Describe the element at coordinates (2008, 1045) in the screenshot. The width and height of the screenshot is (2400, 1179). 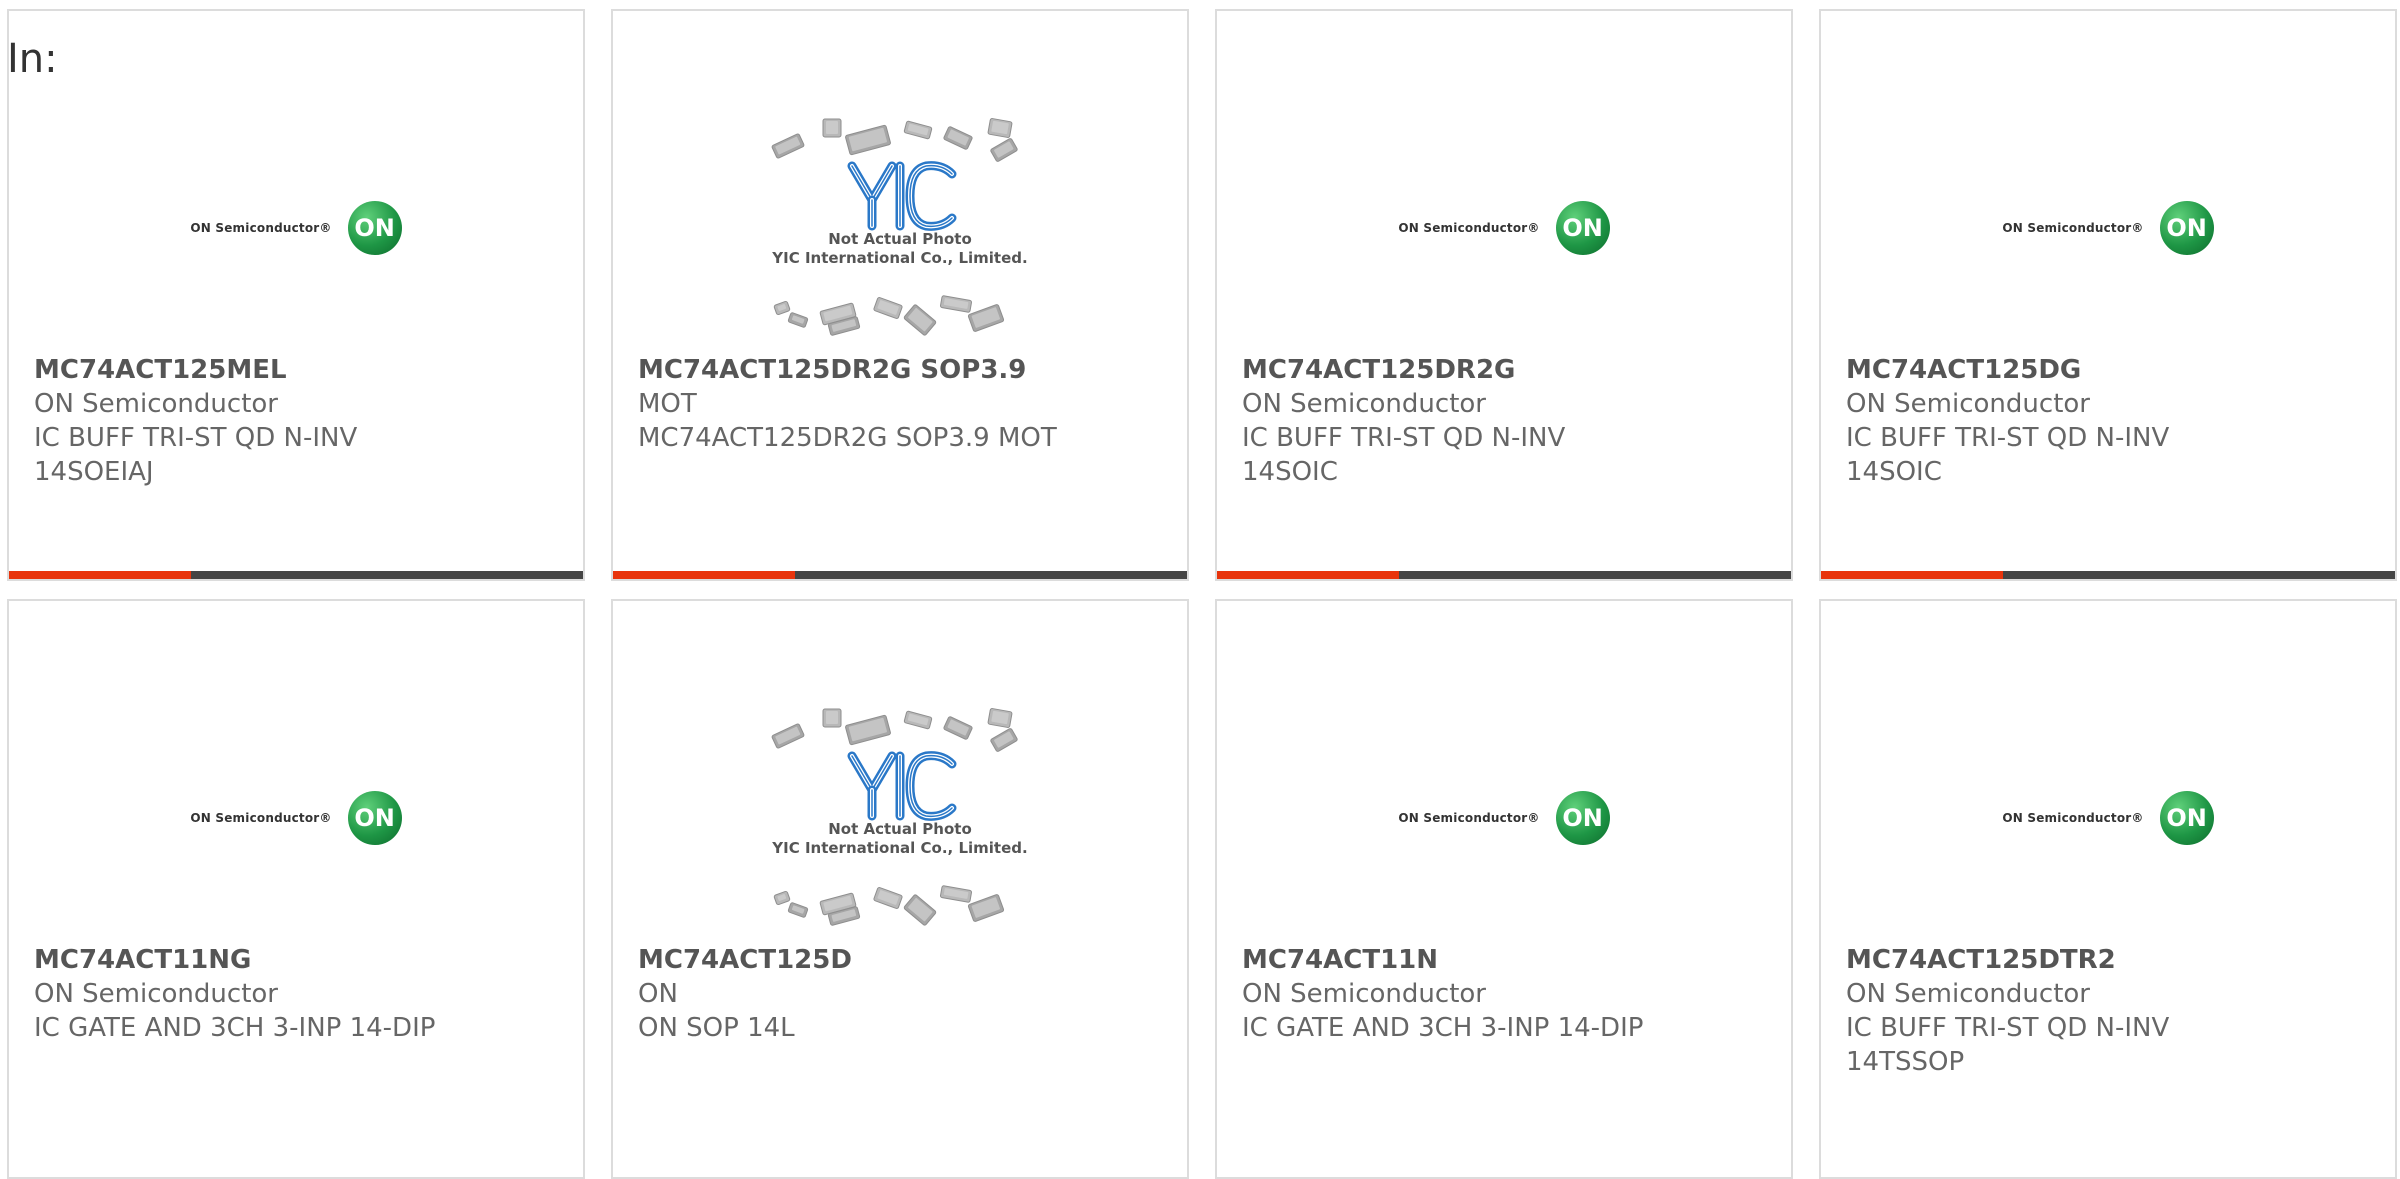
I see `description: IC BUFF TRI-ST QD N-INV 14TSSOP` at that location.